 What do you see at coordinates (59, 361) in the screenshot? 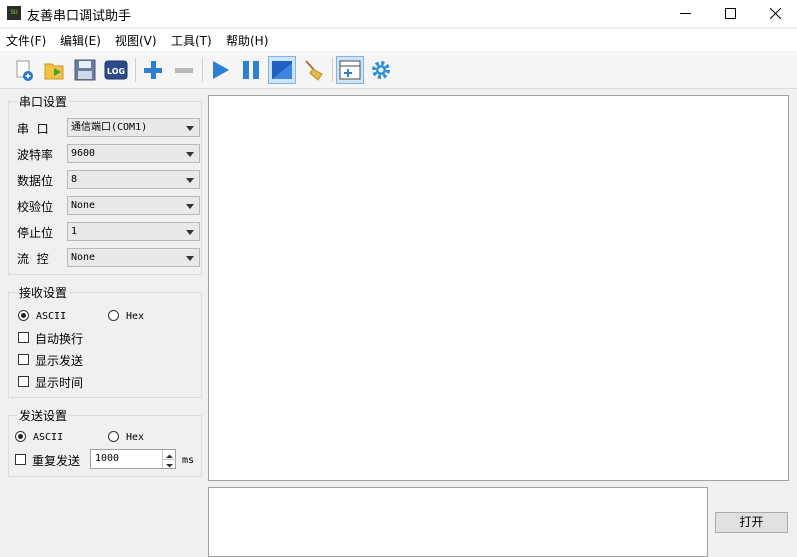
I see `show-send-label: 显示发送` at bounding box center [59, 361].